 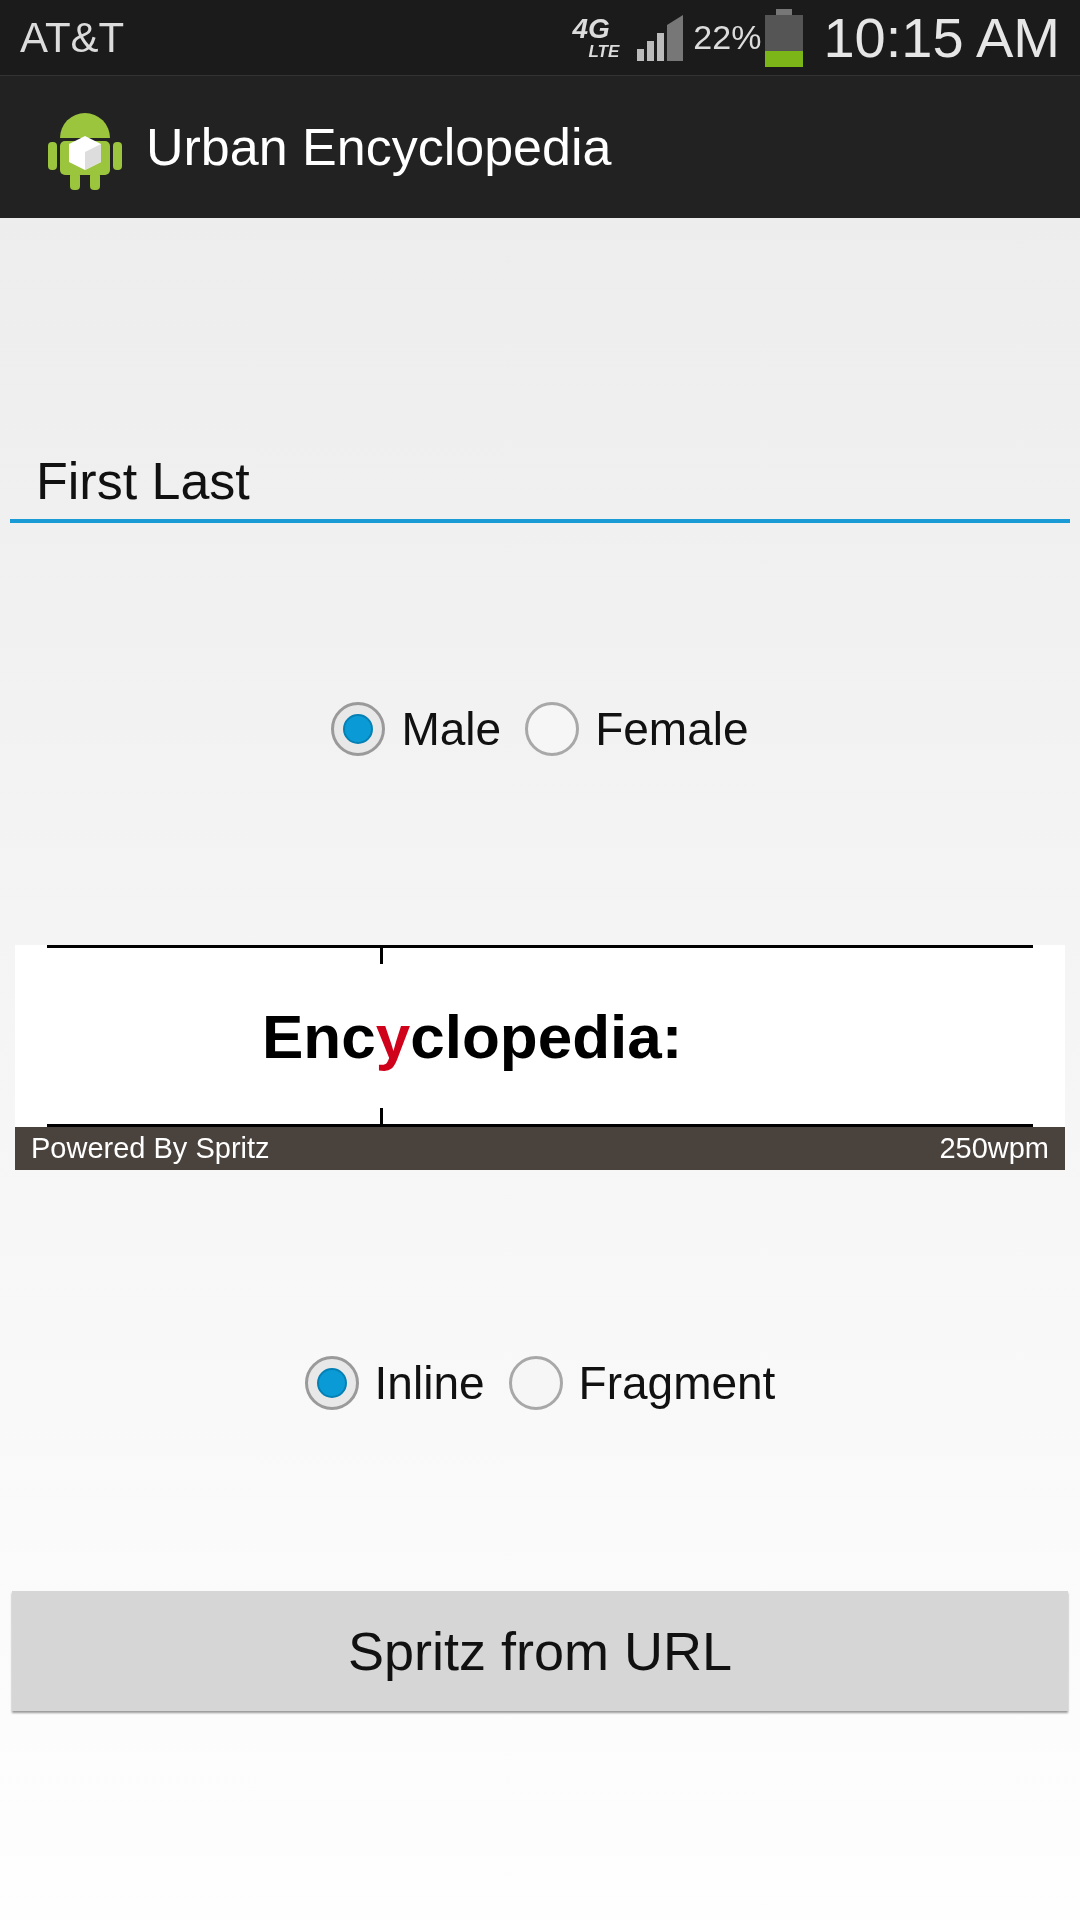 What do you see at coordinates (540, 477) in the screenshot?
I see `name-input-field: First Last` at bounding box center [540, 477].